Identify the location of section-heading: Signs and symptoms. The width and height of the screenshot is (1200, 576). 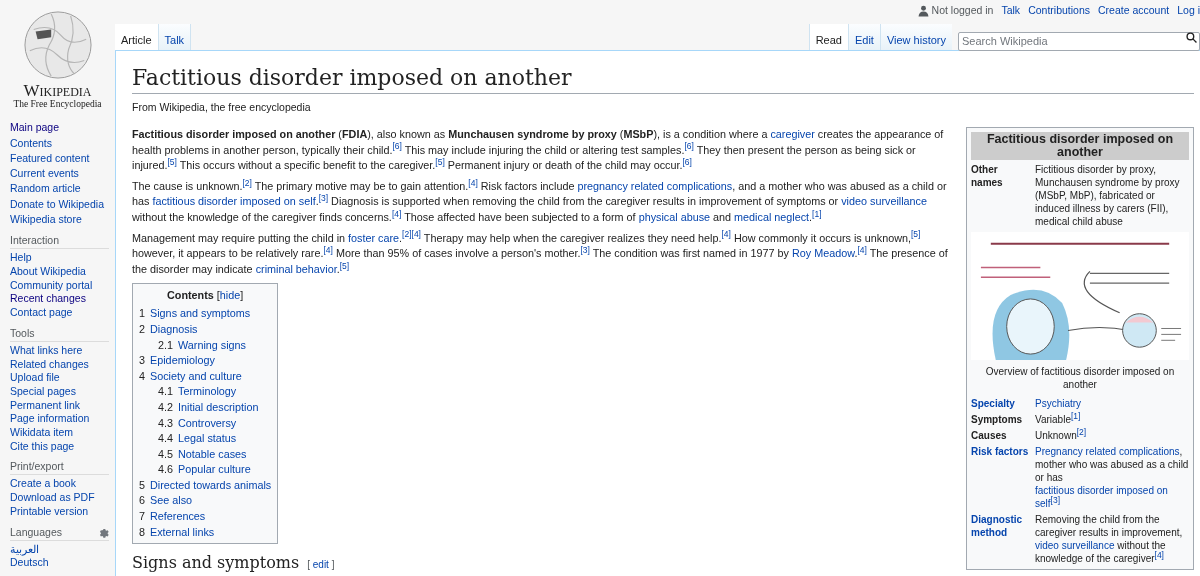
(216, 563).